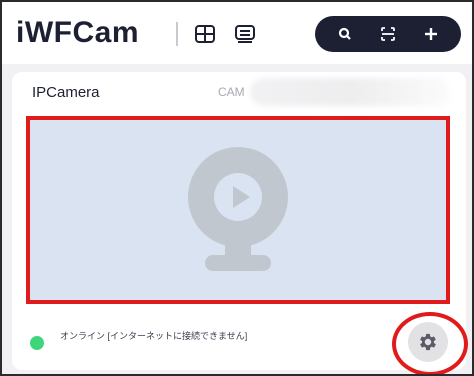 The height and width of the screenshot is (376, 474). What do you see at coordinates (77, 32) in the screenshot?
I see `app-title: iWFCam` at bounding box center [77, 32].